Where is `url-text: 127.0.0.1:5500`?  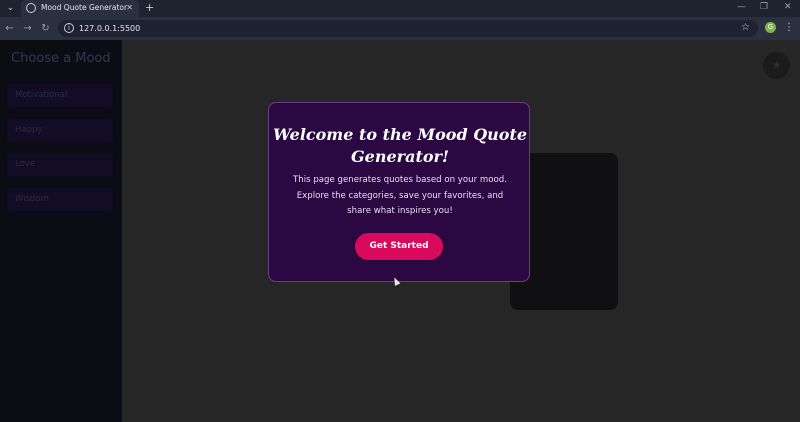
url-text: 127.0.0.1:5500 is located at coordinates (110, 28).